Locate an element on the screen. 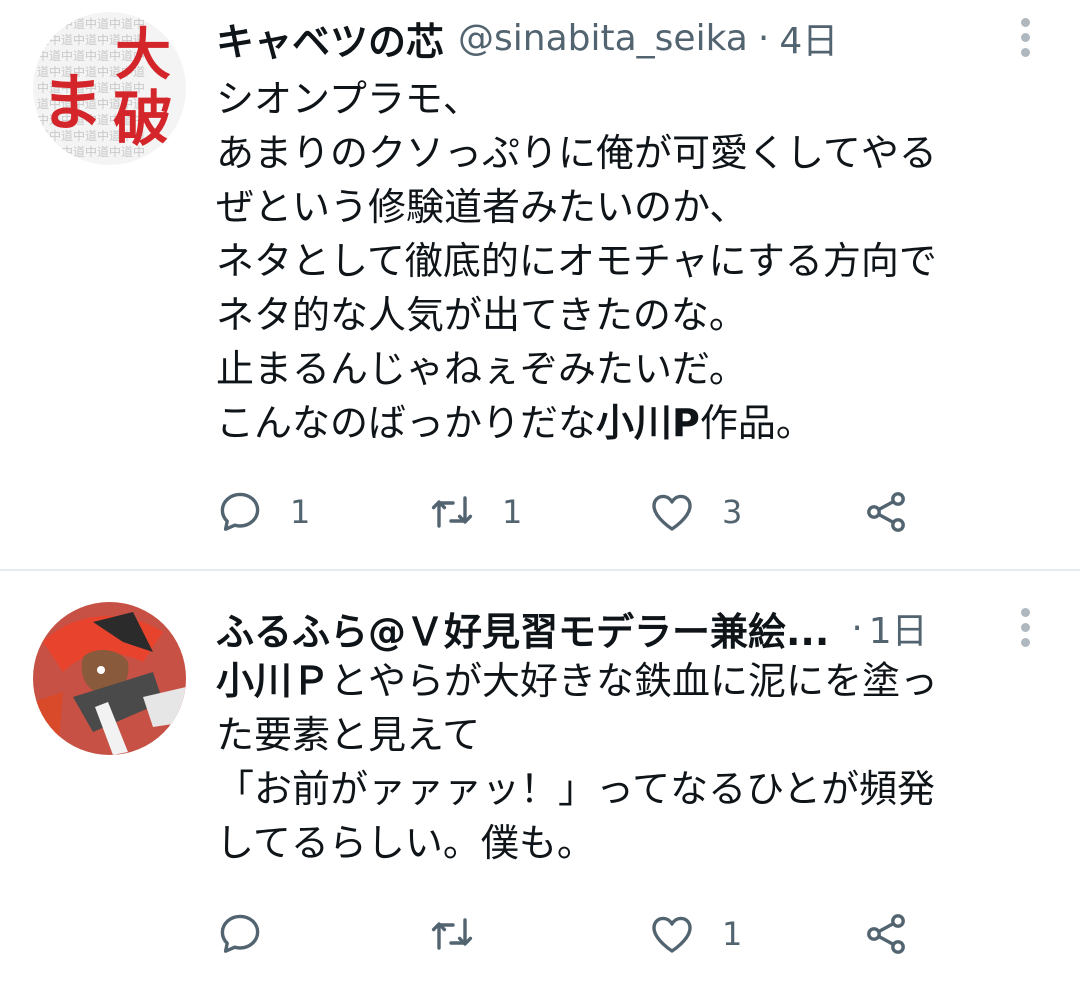 The height and width of the screenshot is (982, 1080). avatar-char-1: 大 is located at coordinates (143, 55).